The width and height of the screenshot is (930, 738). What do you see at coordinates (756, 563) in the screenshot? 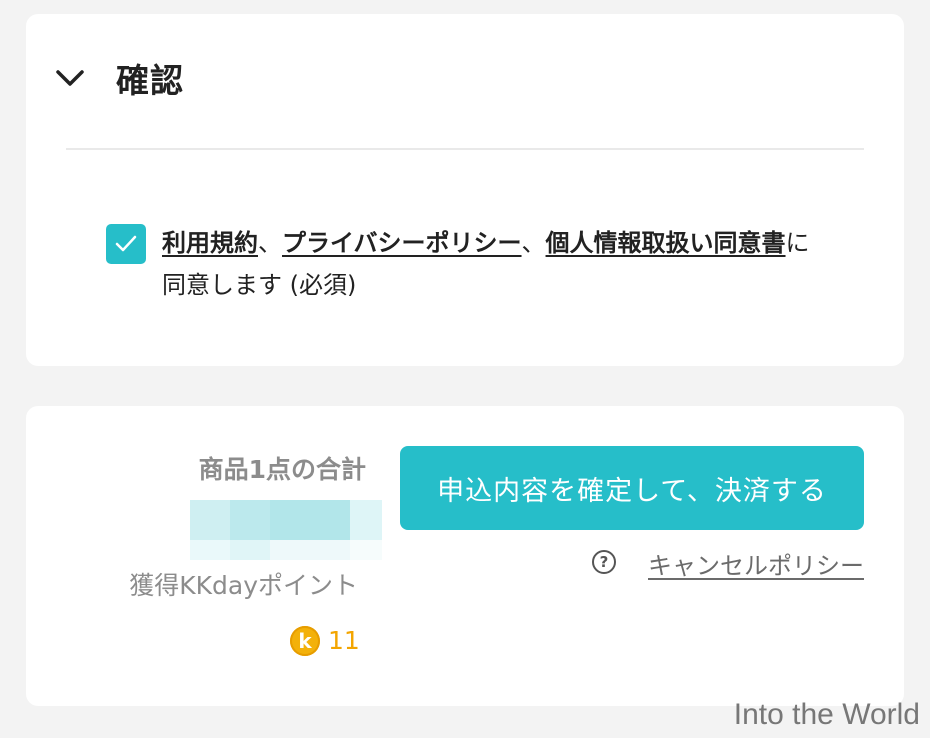
I see `cancel-policy-link: キャンセルポリシー` at bounding box center [756, 563].